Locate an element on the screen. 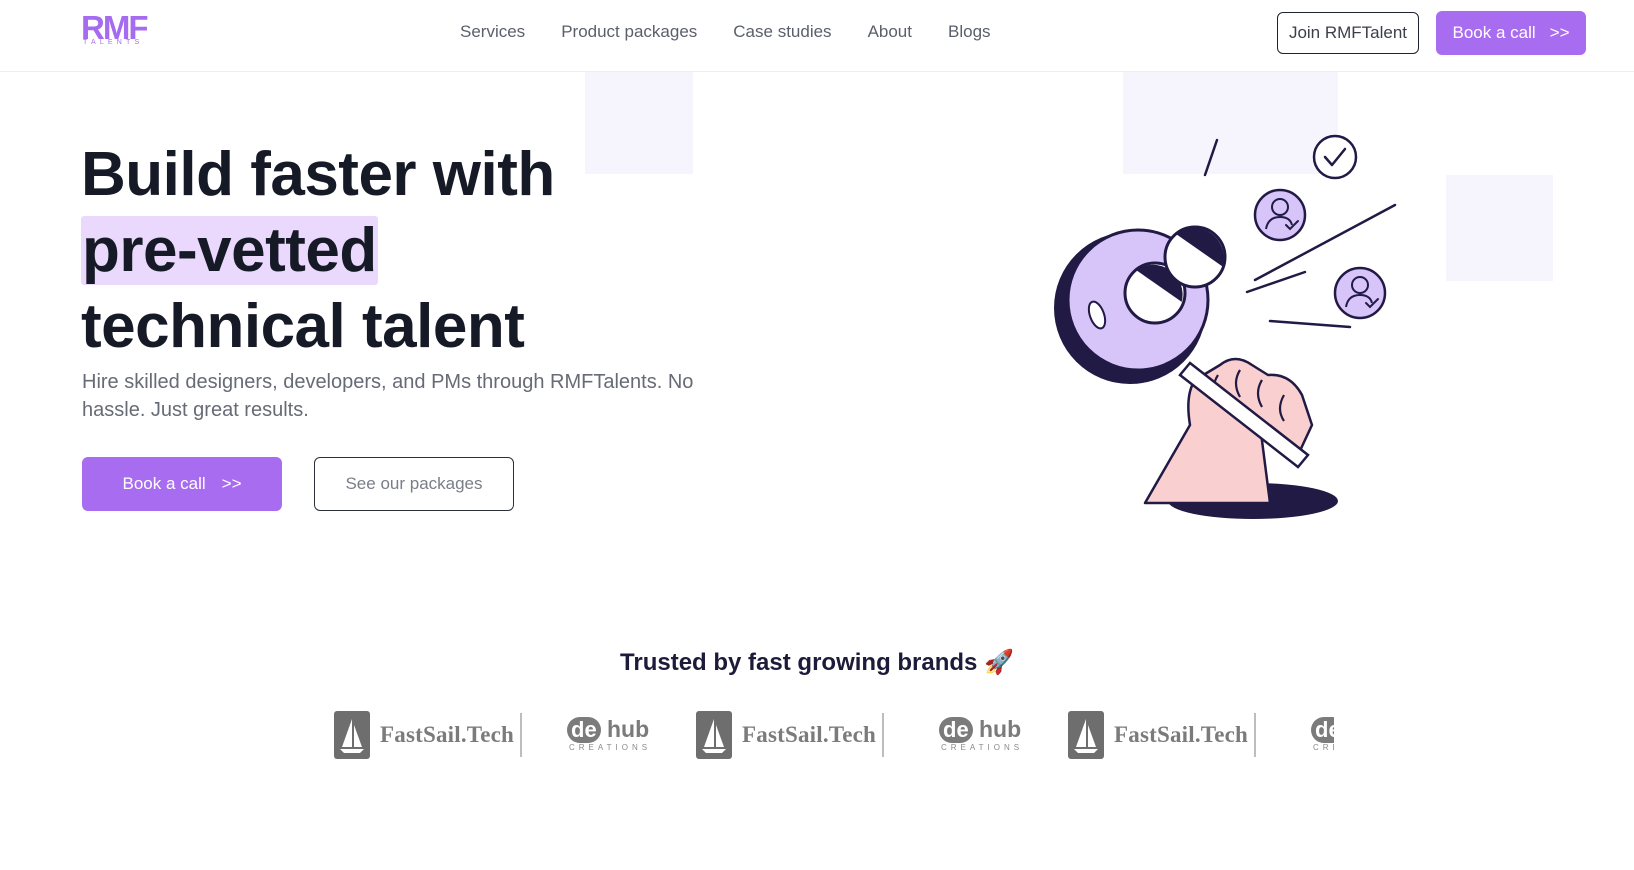  logo-subtext: TALENTS is located at coordinates (113, 42).